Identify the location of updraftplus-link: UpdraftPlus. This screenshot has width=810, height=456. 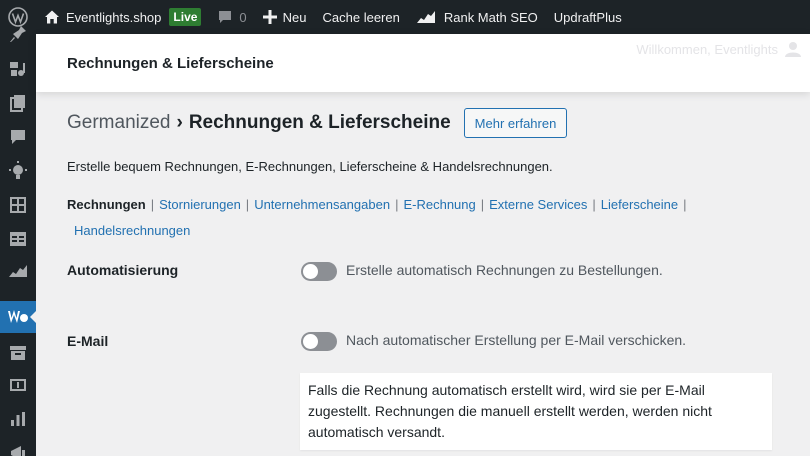
(588, 17).